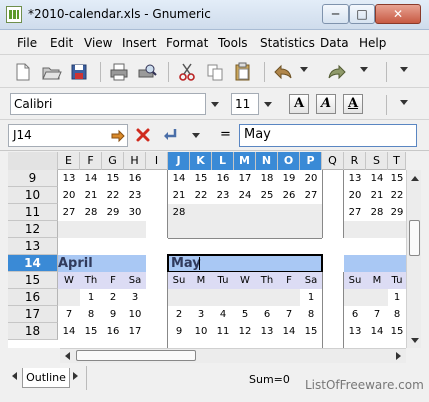 The height and width of the screenshot is (402, 429). What do you see at coordinates (245, 161) in the screenshot?
I see `column-header-selected: M` at bounding box center [245, 161].